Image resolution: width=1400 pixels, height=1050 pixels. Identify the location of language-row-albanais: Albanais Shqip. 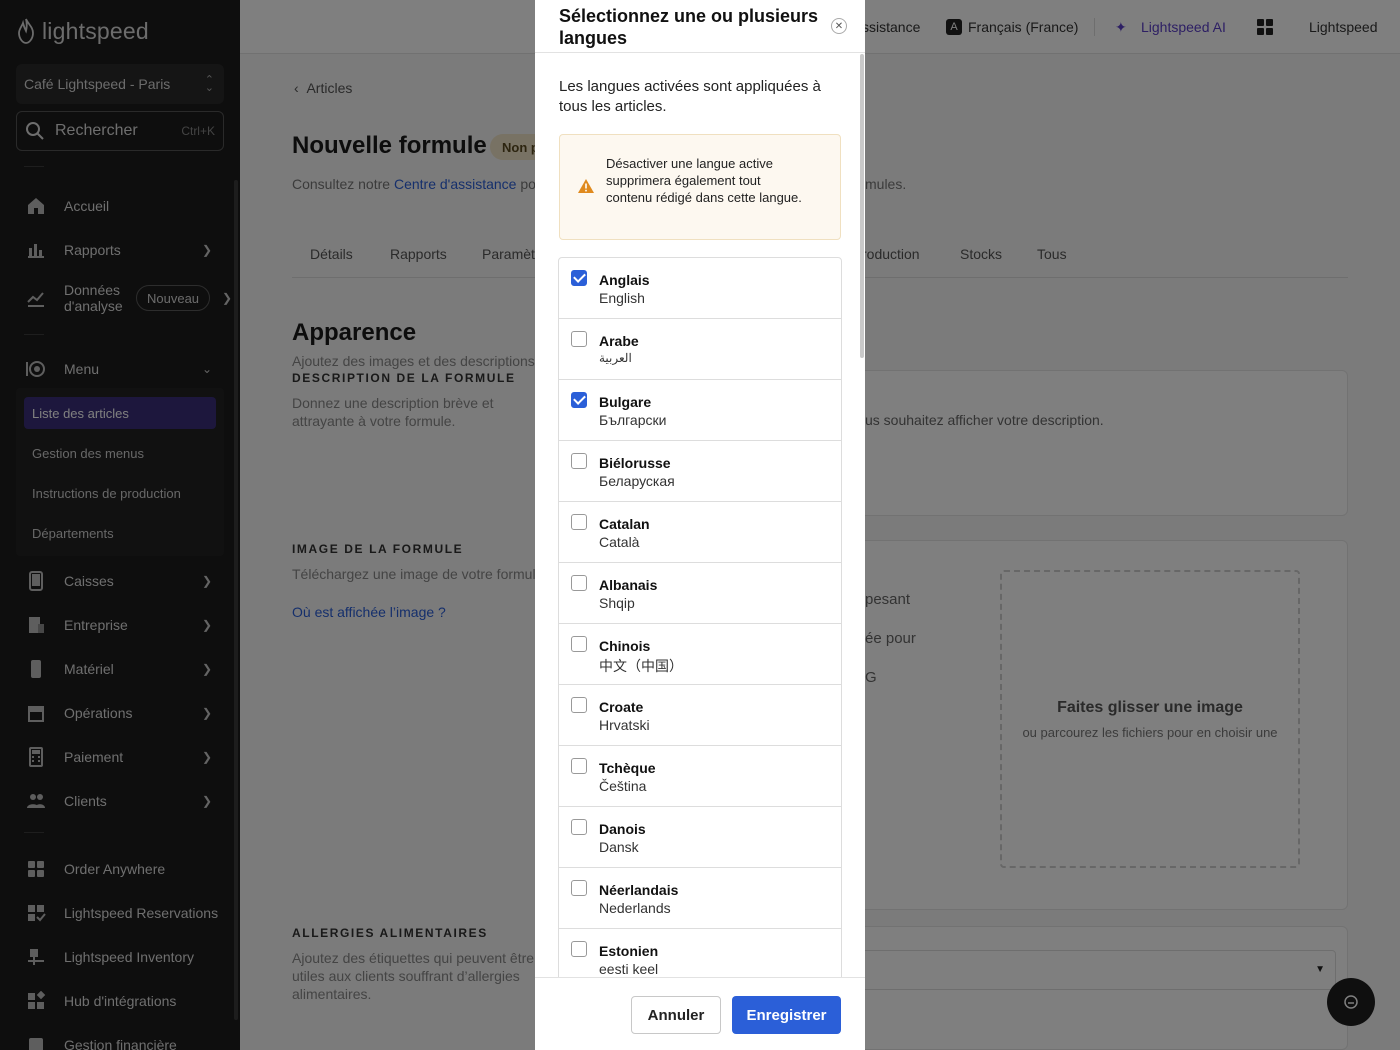
(700, 593).